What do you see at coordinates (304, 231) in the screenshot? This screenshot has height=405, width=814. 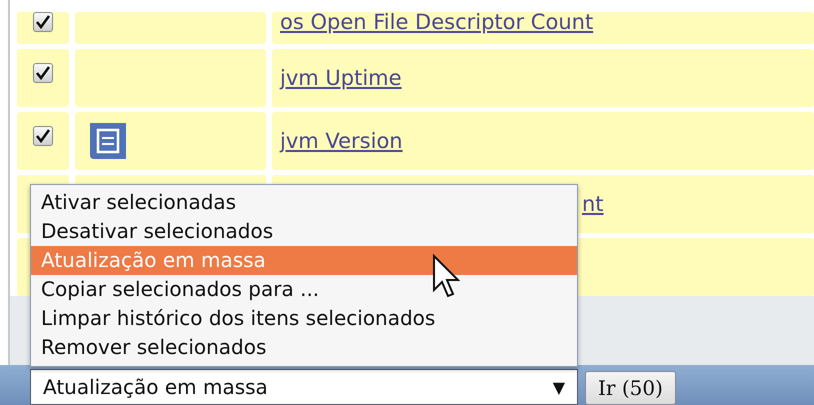 I see `menu-option: Desativar selecionados` at bounding box center [304, 231].